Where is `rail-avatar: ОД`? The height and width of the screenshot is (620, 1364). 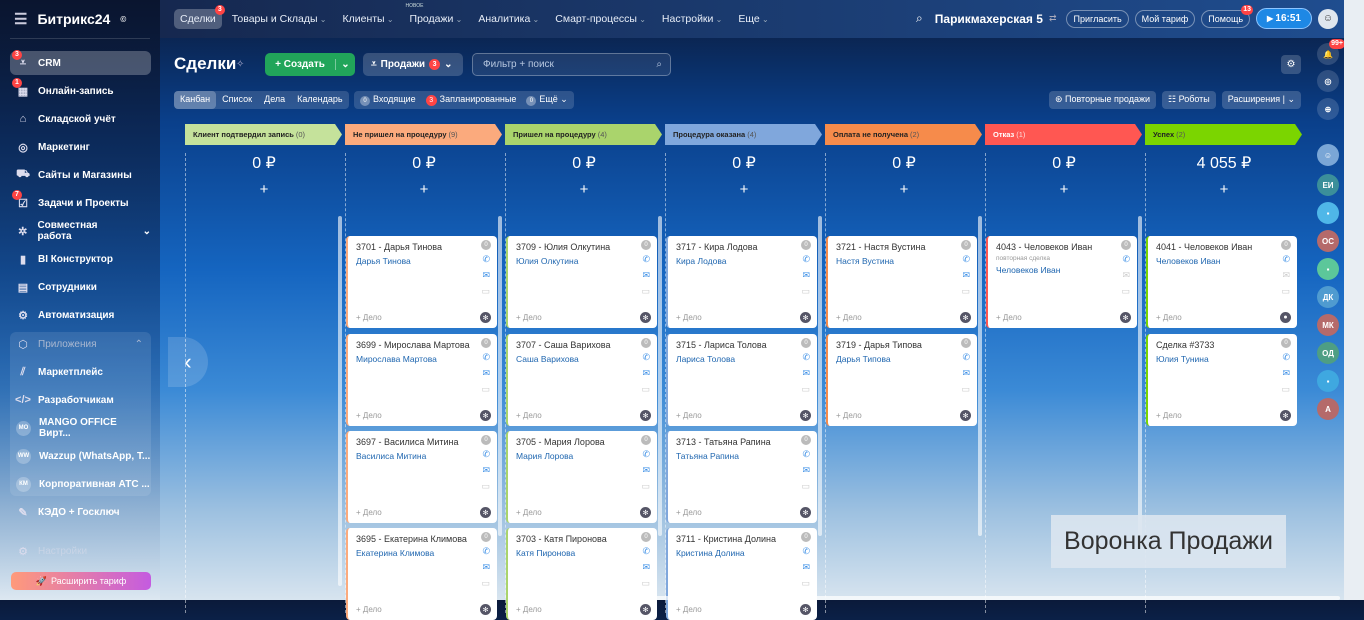 rail-avatar: ОД is located at coordinates (1328, 353).